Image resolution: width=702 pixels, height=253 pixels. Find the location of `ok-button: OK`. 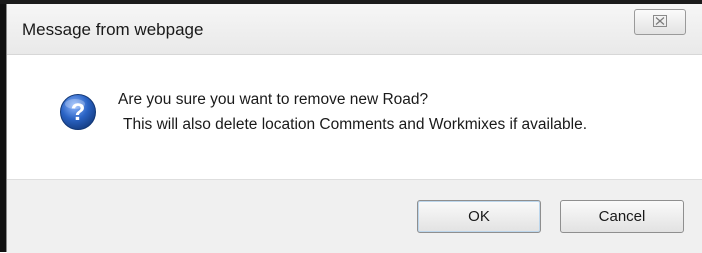

ok-button: OK is located at coordinates (479, 216).